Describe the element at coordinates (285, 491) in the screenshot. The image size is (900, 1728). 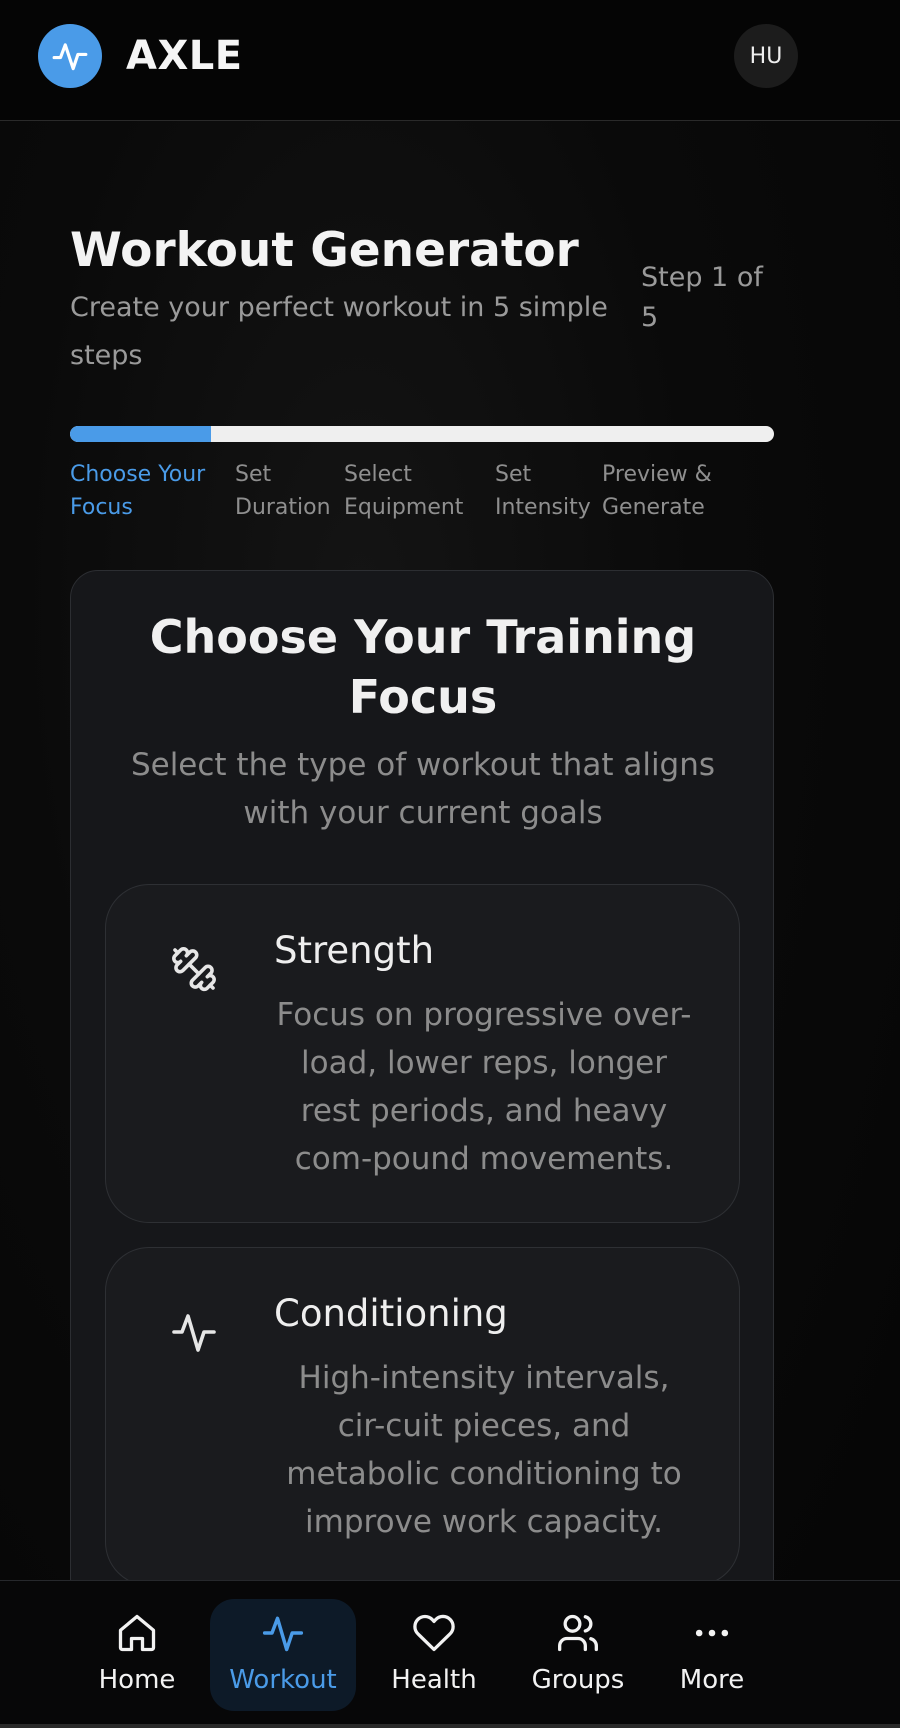
I see `step-label-duration: Set Duration` at that location.